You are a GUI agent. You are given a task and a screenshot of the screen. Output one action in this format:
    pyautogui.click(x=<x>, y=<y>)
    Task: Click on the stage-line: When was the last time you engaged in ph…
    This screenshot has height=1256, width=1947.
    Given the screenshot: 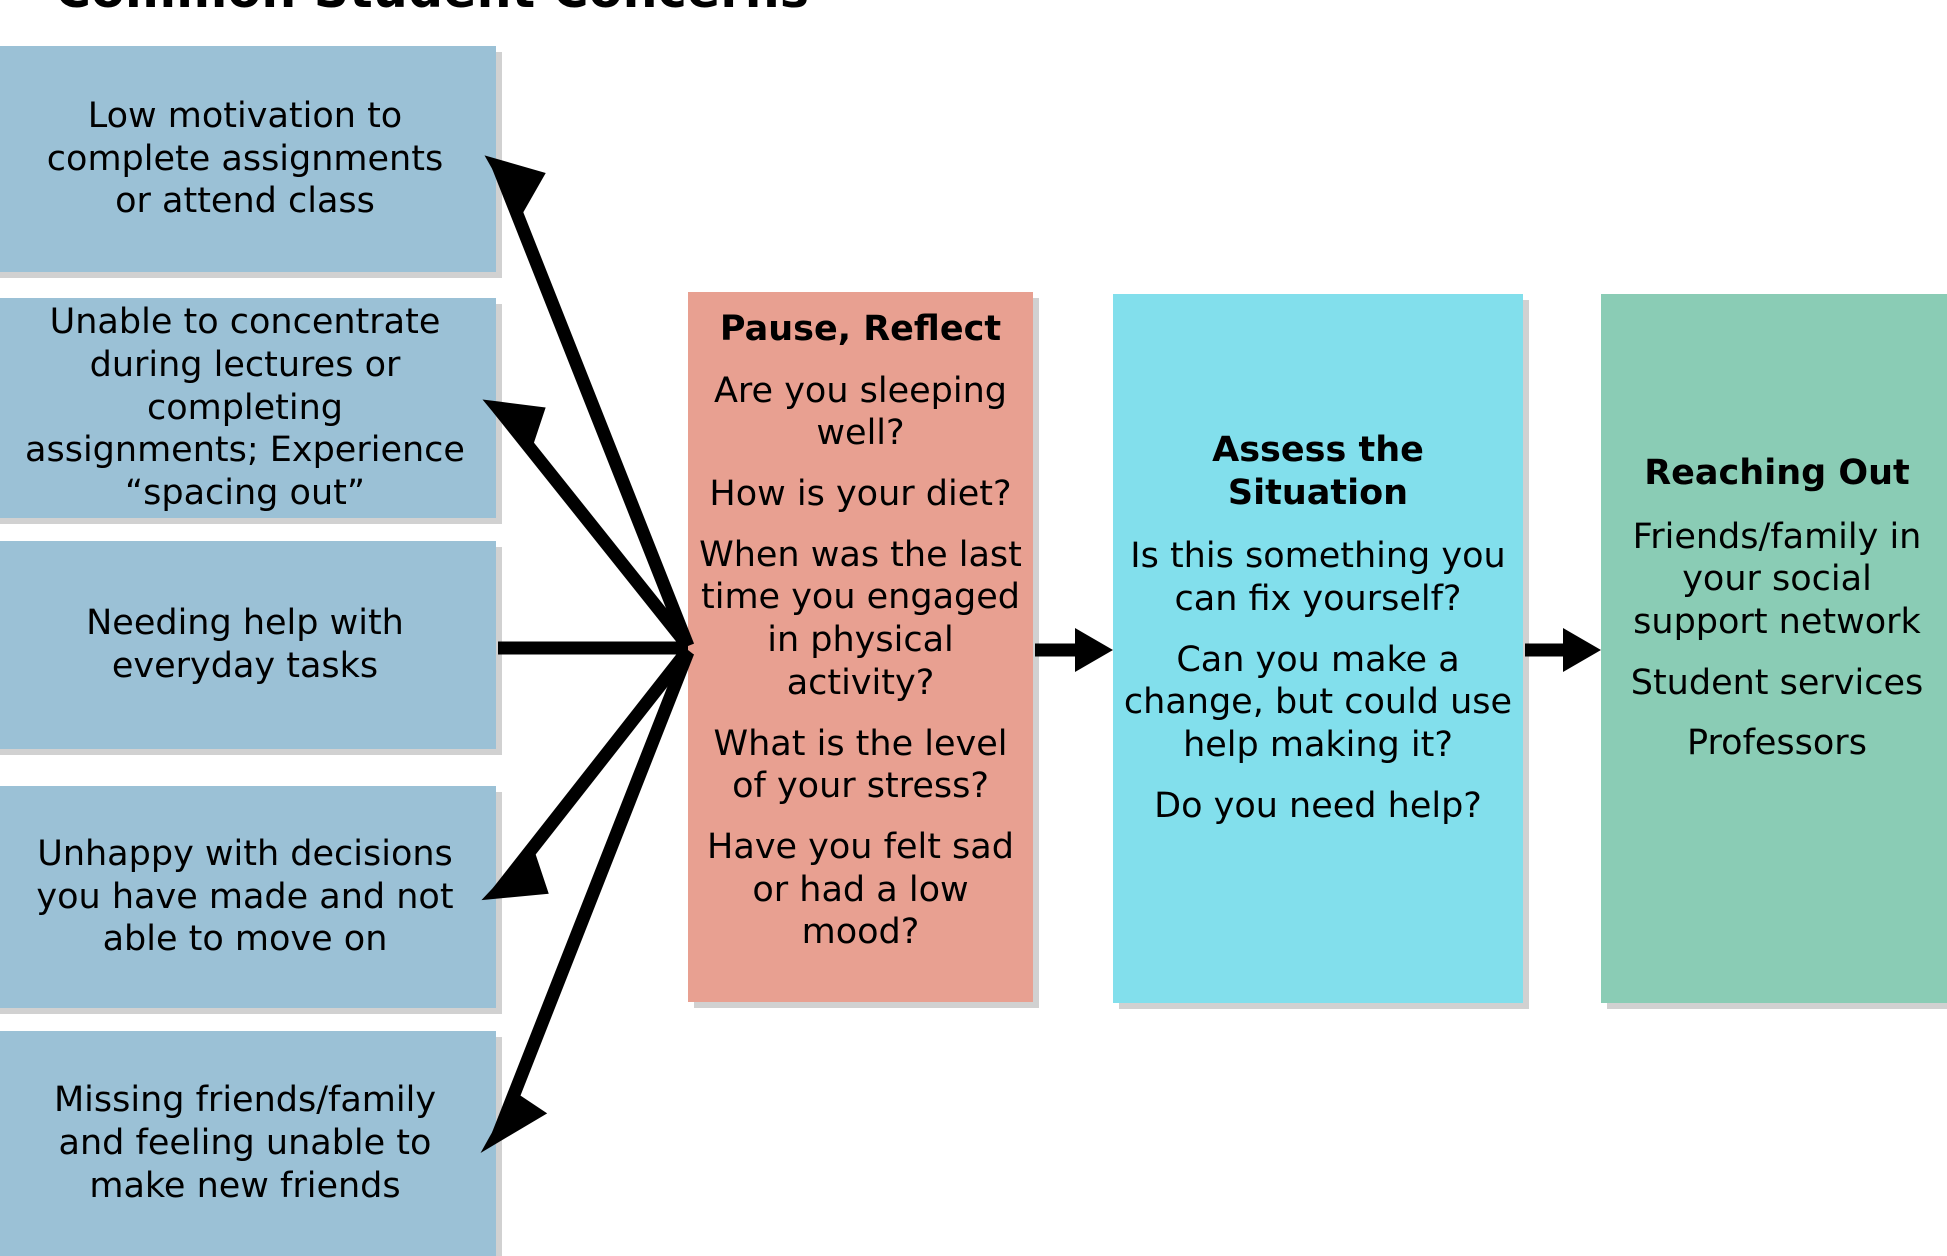 What is the action you would take?
    pyautogui.click(x=860, y=618)
    